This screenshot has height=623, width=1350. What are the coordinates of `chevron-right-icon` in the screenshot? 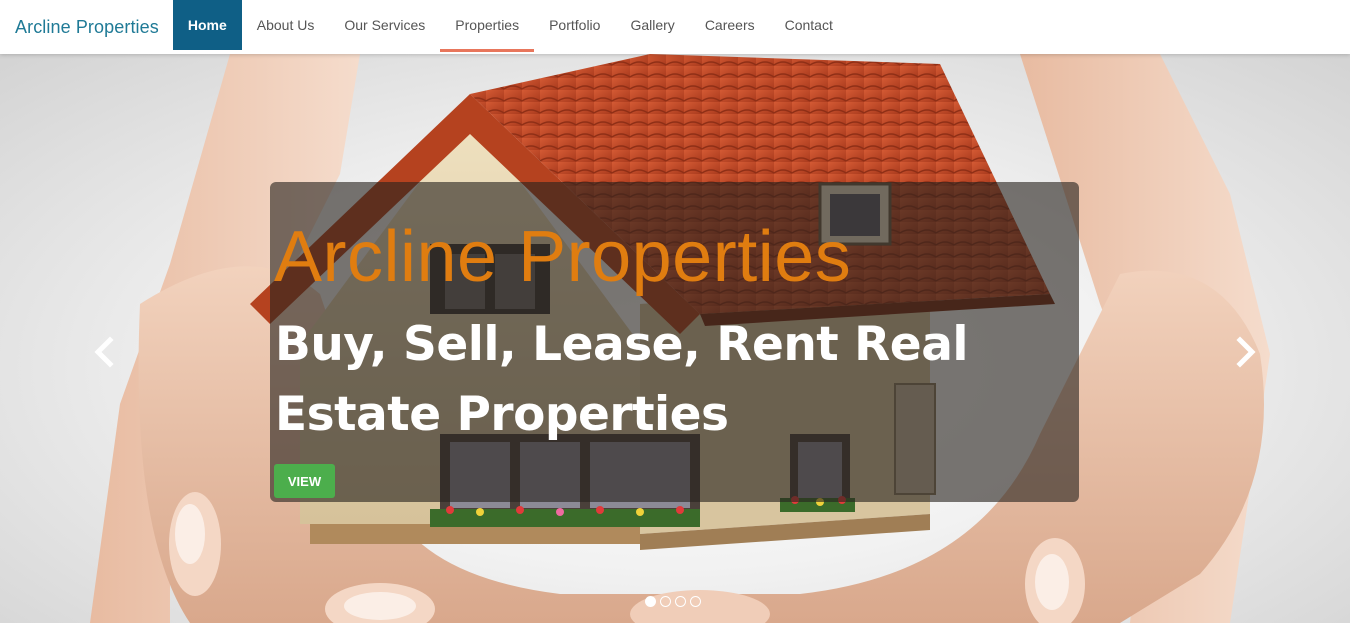 It's located at (1246, 352).